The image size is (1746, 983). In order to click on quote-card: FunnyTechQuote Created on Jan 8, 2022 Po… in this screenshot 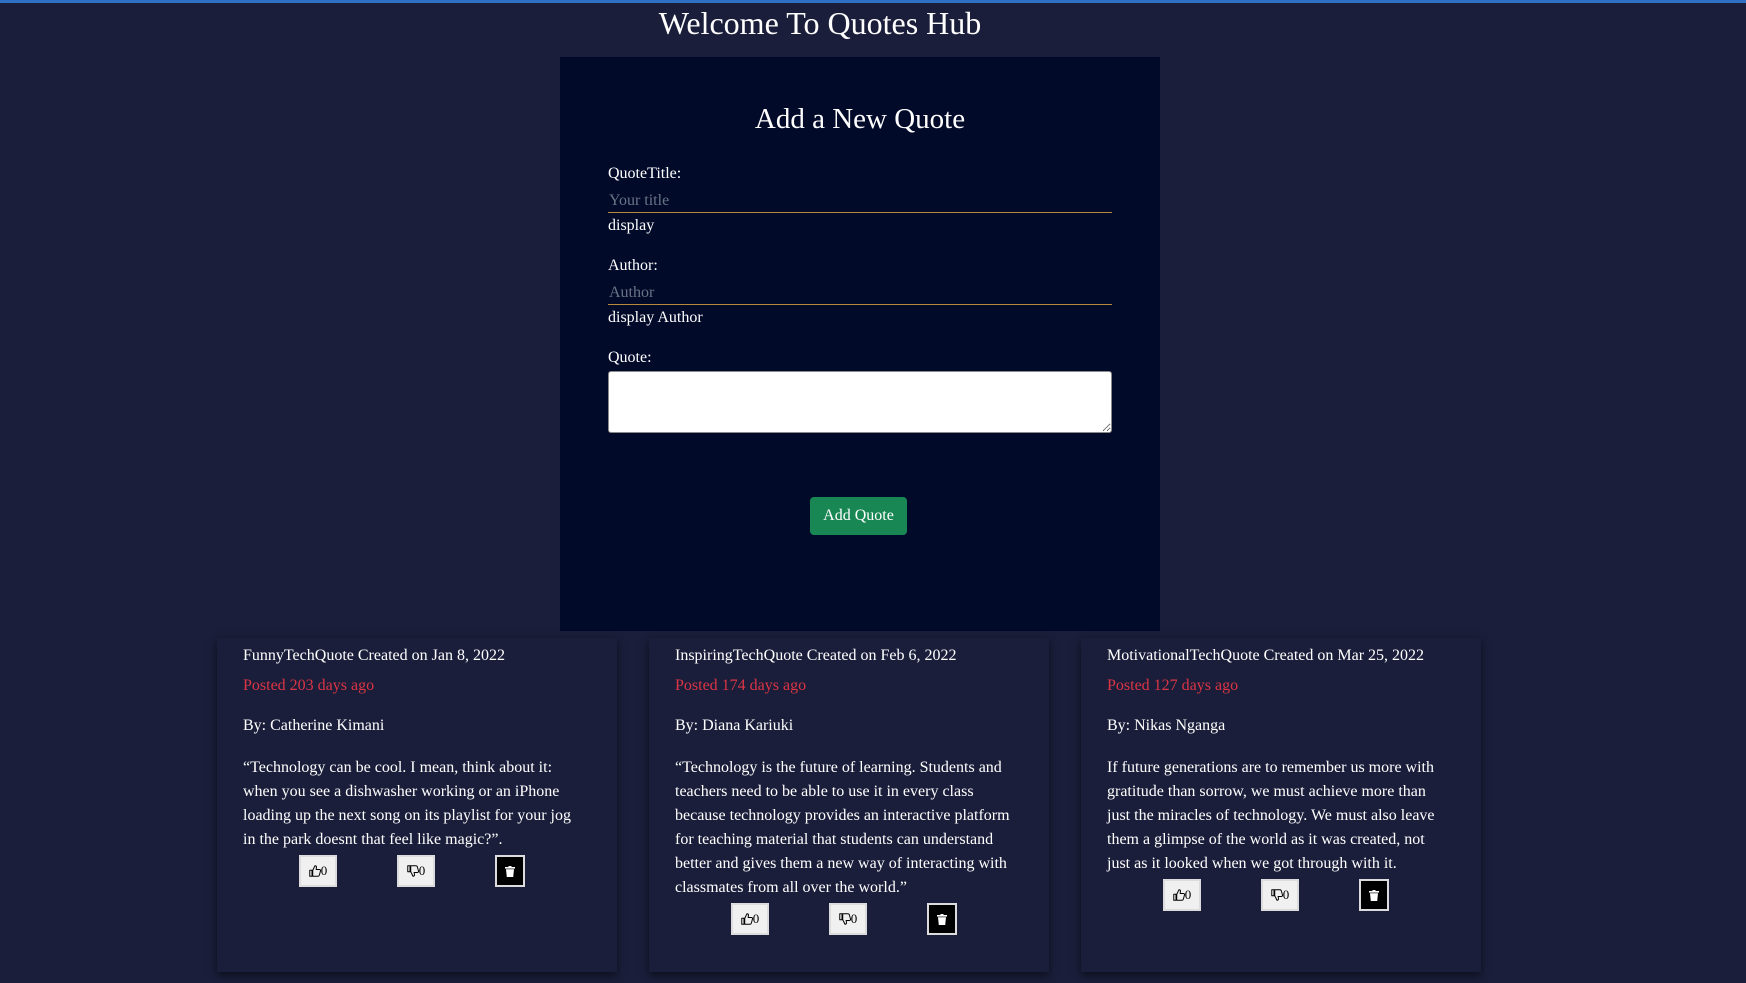, I will do `click(417, 805)`.